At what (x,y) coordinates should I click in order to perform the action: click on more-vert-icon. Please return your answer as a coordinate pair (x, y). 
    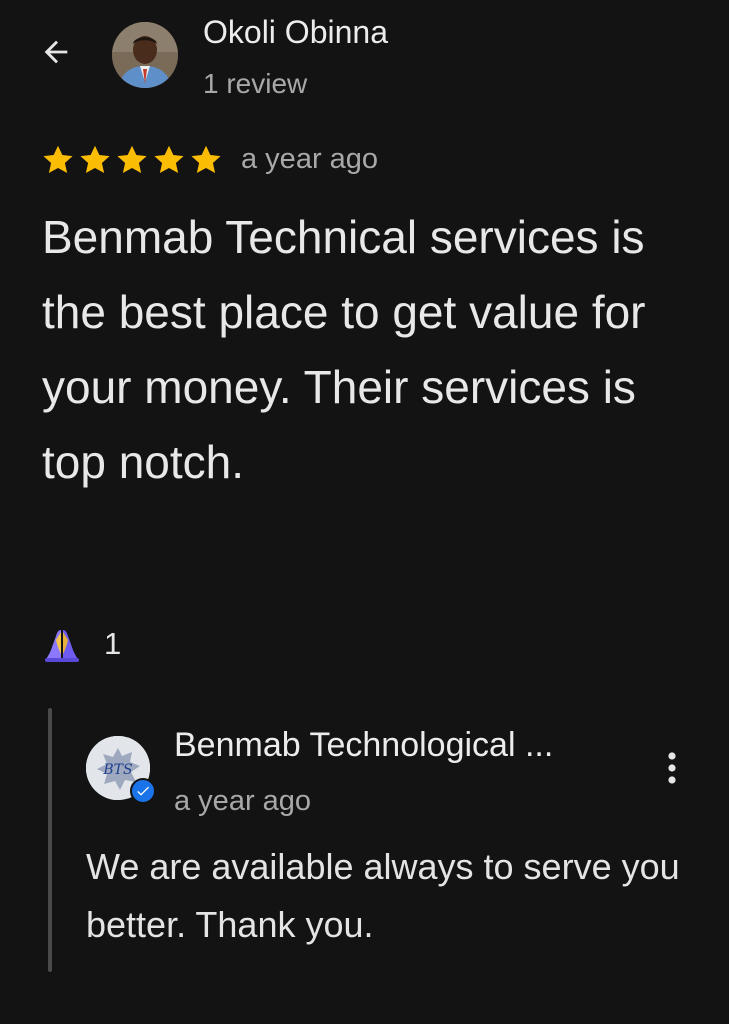
    Looking at the image, I should click on (672, 768).